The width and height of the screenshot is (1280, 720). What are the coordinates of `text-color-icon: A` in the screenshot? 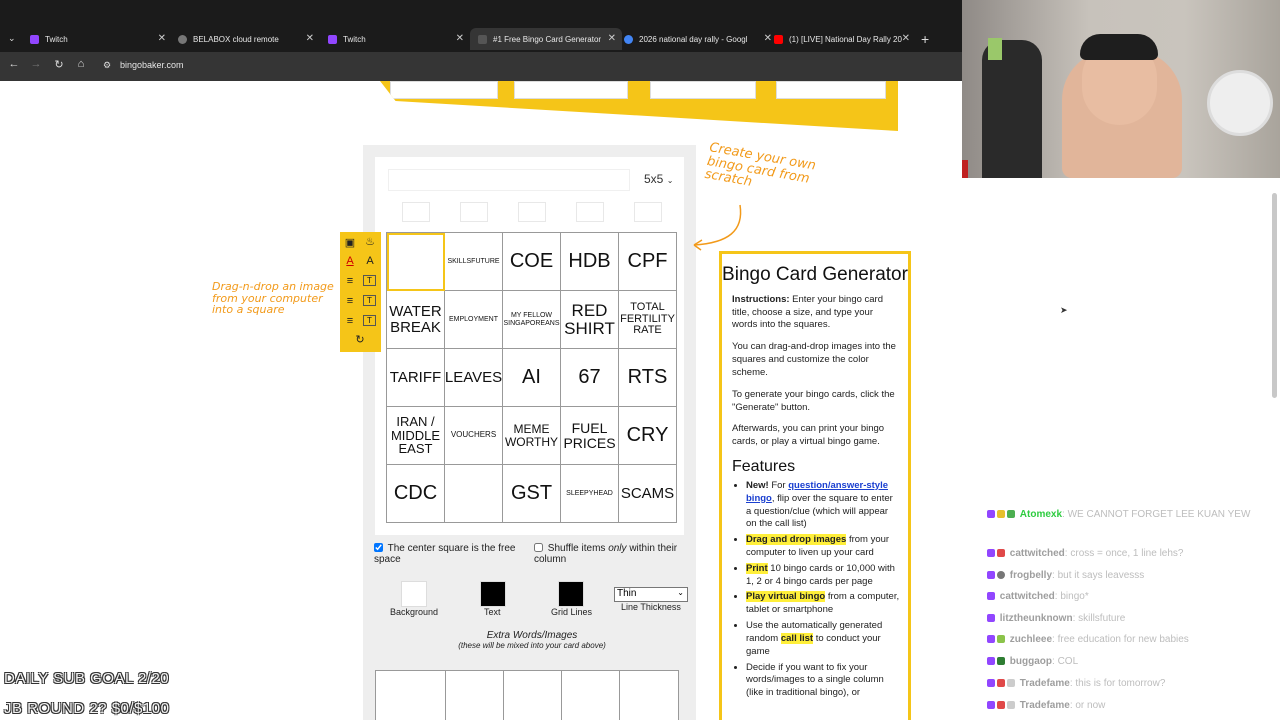 It's located at (350, 261).